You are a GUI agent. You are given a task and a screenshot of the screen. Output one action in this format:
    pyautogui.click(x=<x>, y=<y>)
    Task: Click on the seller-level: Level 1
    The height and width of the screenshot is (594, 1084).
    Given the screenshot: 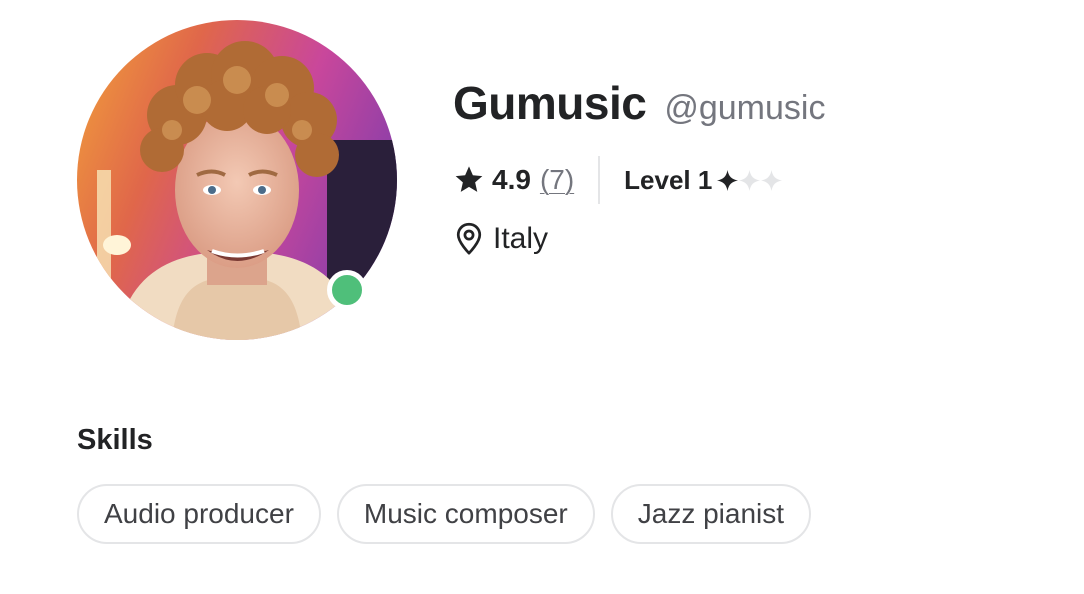 What is the action you would take?
    pyautogui.click(x=668, y=179)
    